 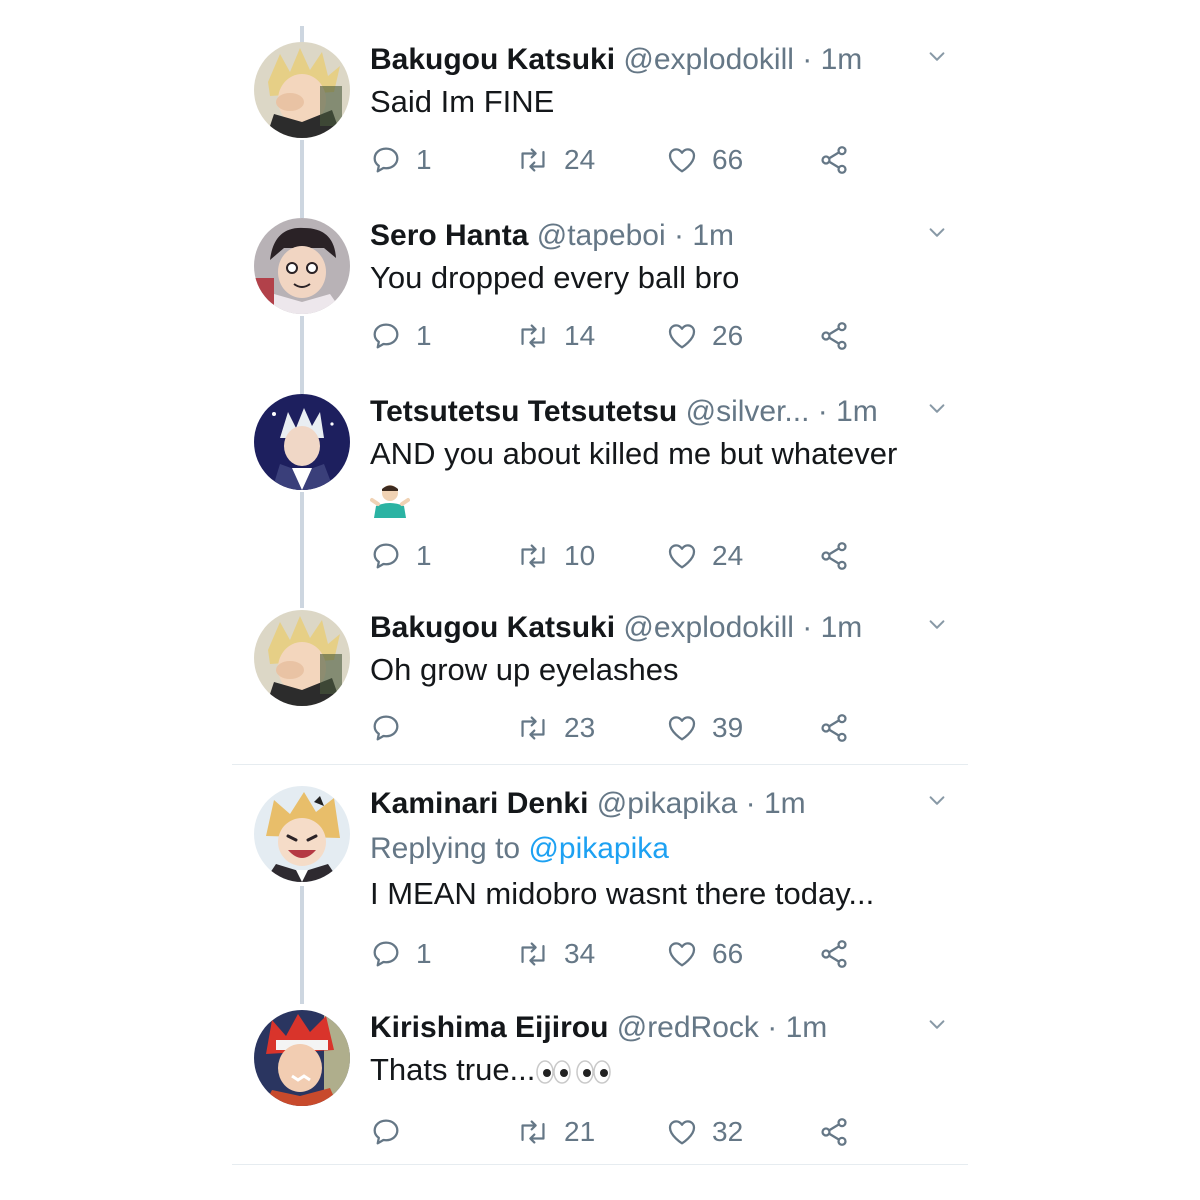 I want to click on retweet-button: 23, so click(x=555, y=728).